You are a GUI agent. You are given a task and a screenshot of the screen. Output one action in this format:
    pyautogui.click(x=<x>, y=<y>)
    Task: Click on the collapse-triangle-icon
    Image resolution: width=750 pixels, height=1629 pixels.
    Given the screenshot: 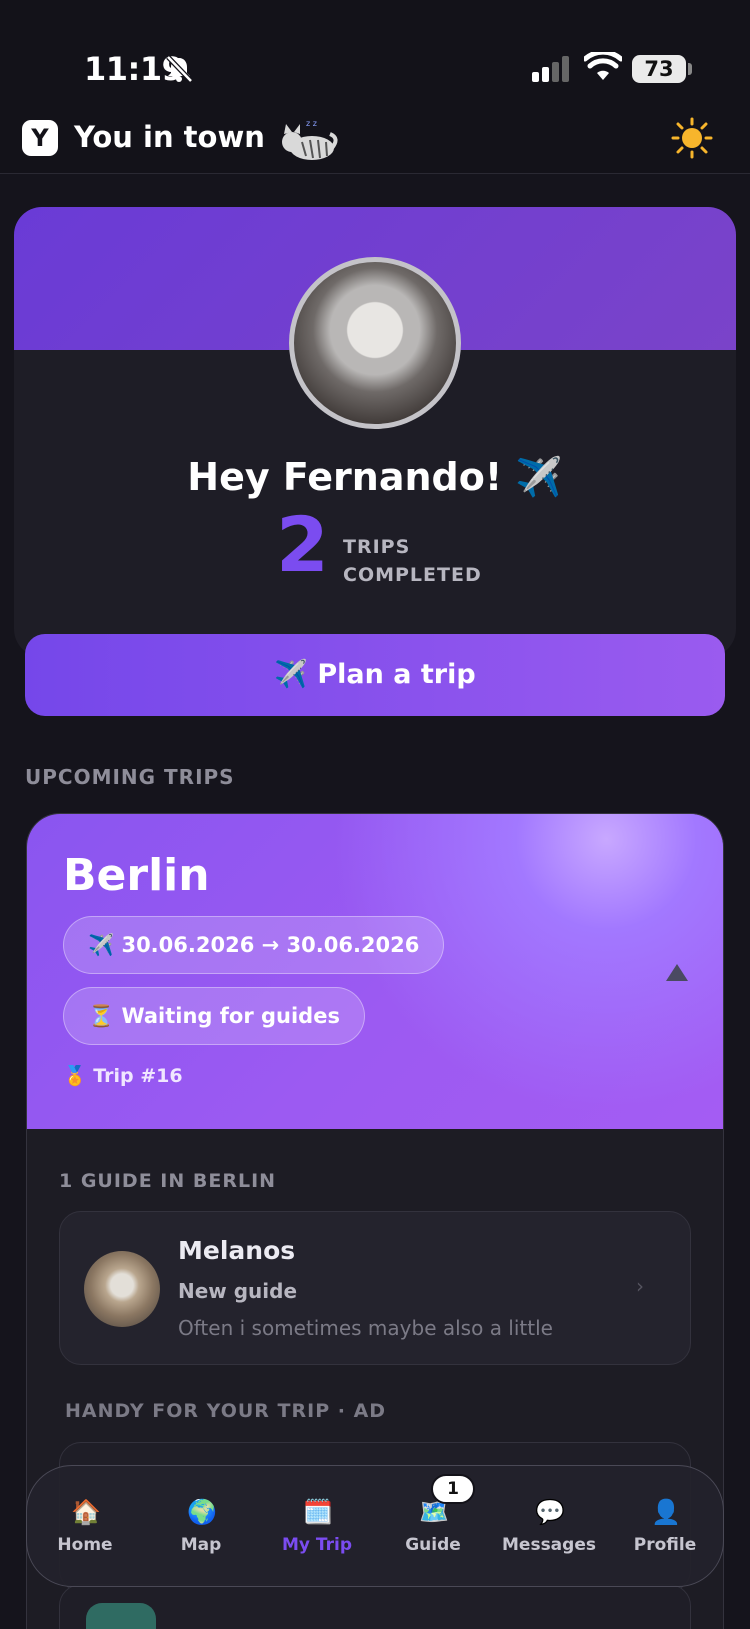 What is the action you would take?
    pyautogui.click(x=677, y=972)
    